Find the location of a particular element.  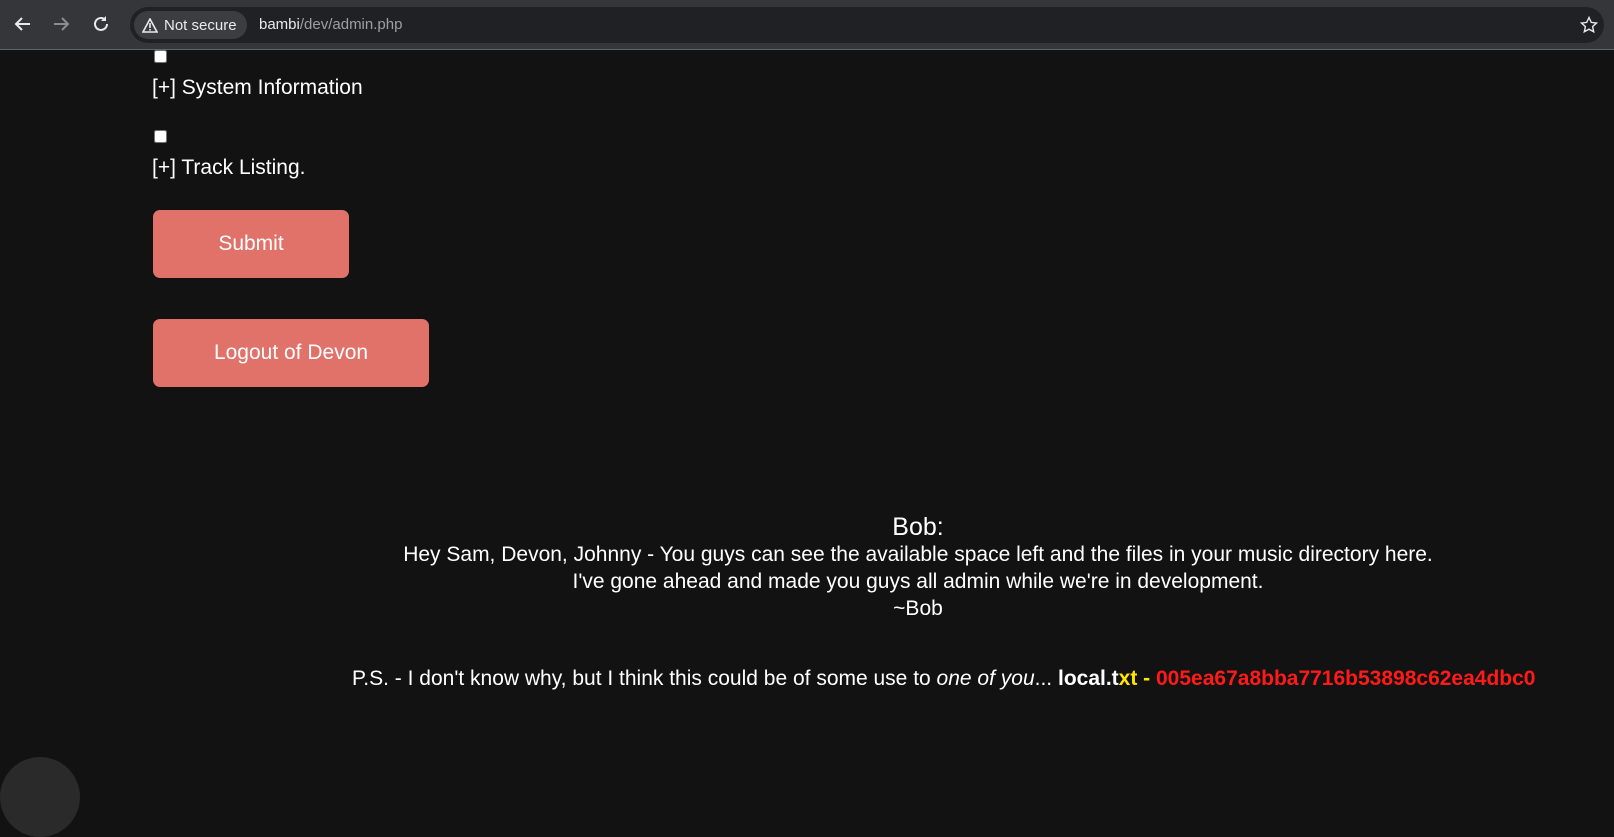

reload-button is located at coordinates (101, 24).